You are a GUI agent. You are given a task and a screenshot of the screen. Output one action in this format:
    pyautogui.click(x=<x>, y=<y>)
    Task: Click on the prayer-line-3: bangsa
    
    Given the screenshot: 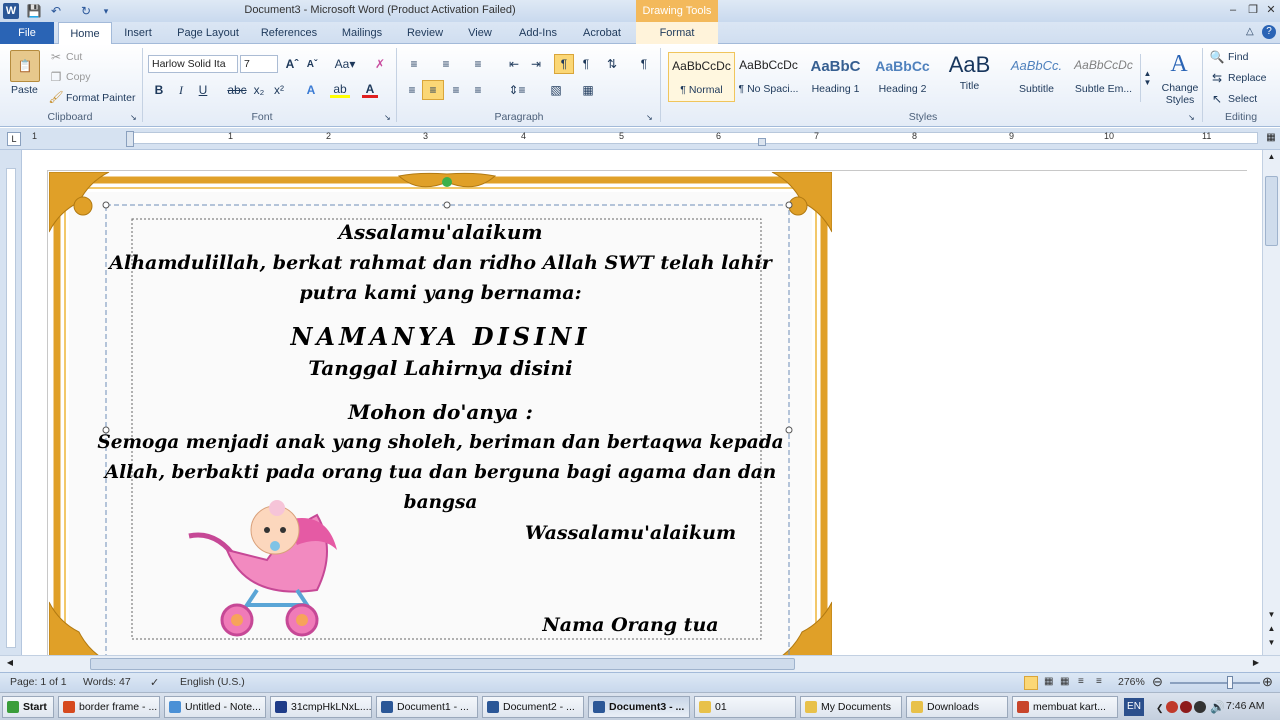 What is the action you would take?
    pyautogui.click(x=440, y=502)
    